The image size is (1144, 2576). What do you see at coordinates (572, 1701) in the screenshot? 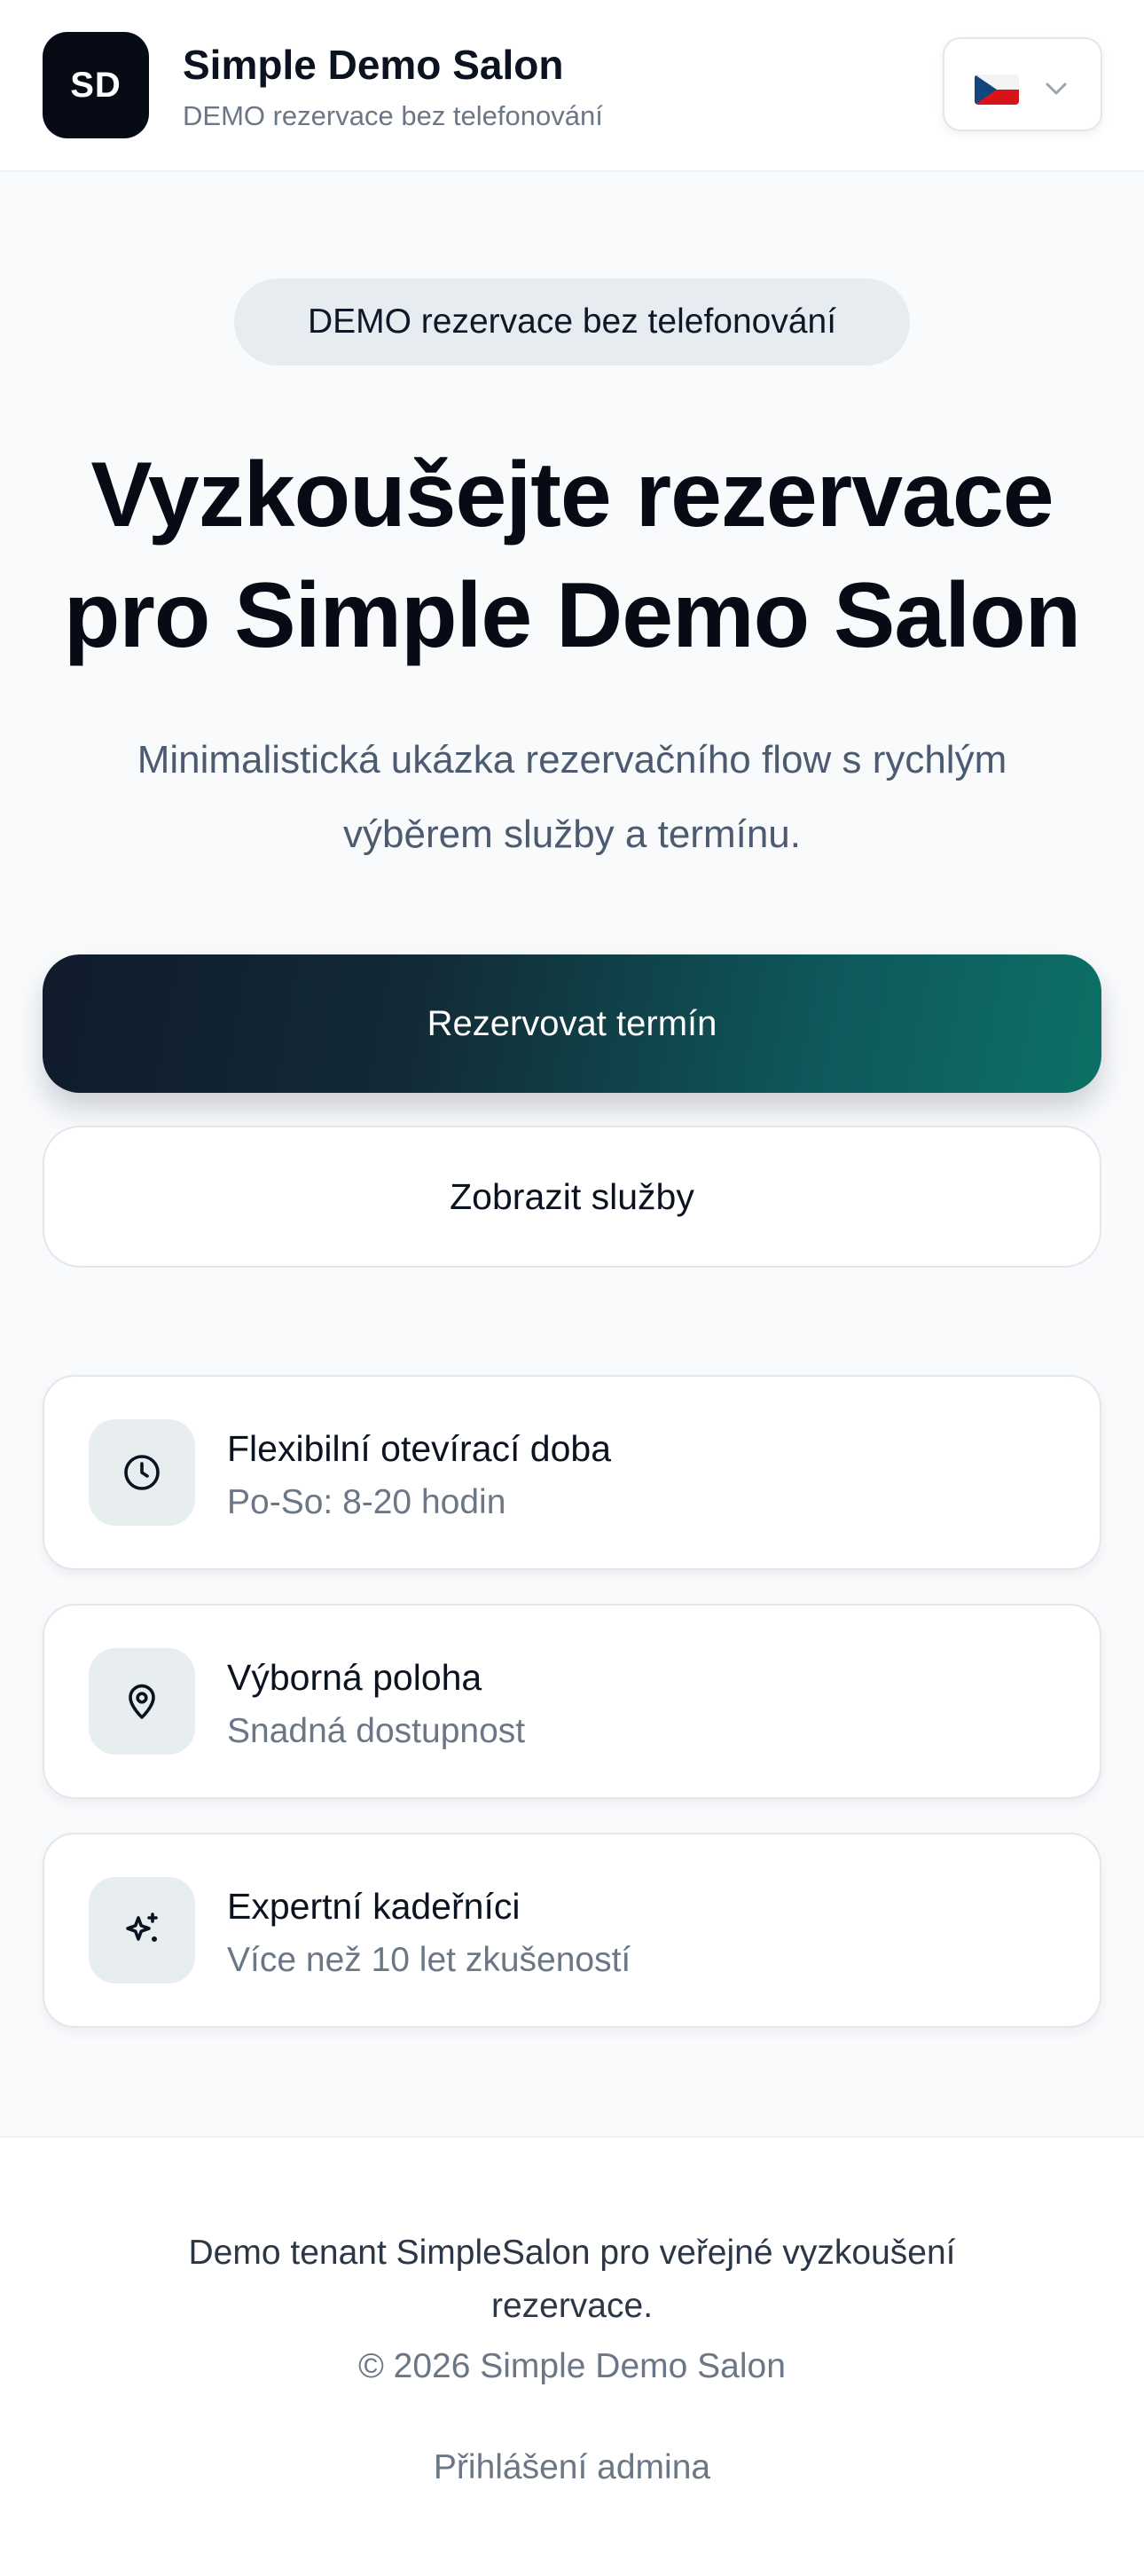
I see `feature-card-location: Výborná poloha Snadná dostupnost` at bounding box center [572, 1701].